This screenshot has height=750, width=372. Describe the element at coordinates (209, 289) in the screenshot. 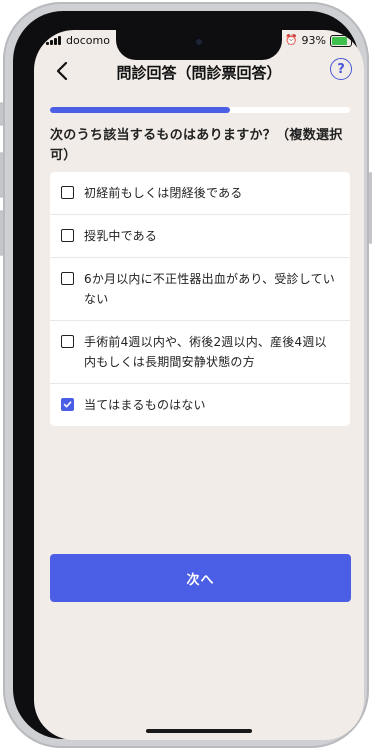

I see `option-label: 6か月以内に不正性器出血があり、受診していない` at that location.